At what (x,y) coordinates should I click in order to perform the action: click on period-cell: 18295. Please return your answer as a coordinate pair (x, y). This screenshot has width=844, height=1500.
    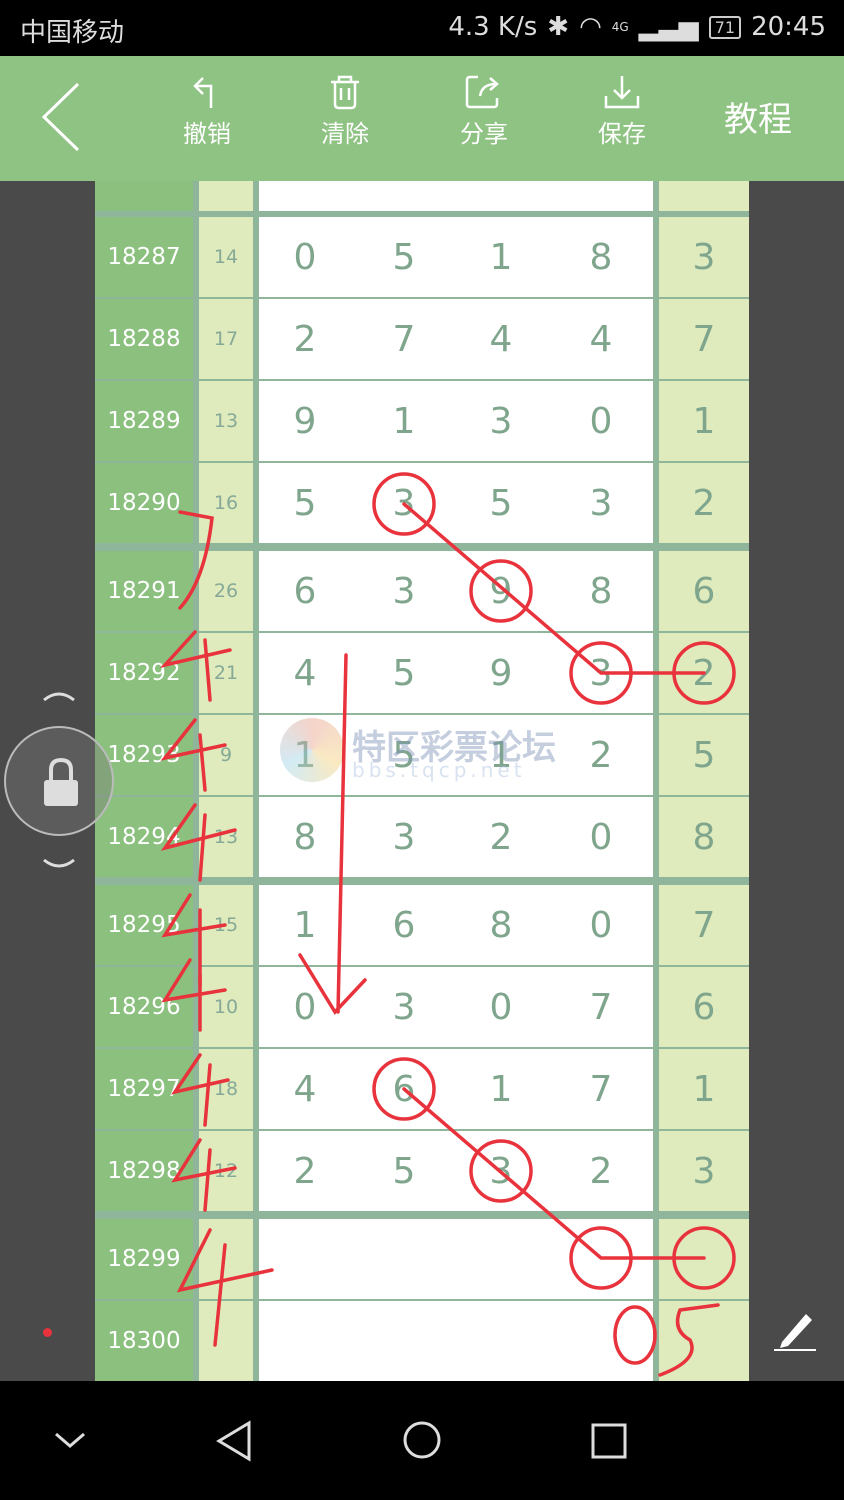
    Looking at the image, I should click on (144, 925).